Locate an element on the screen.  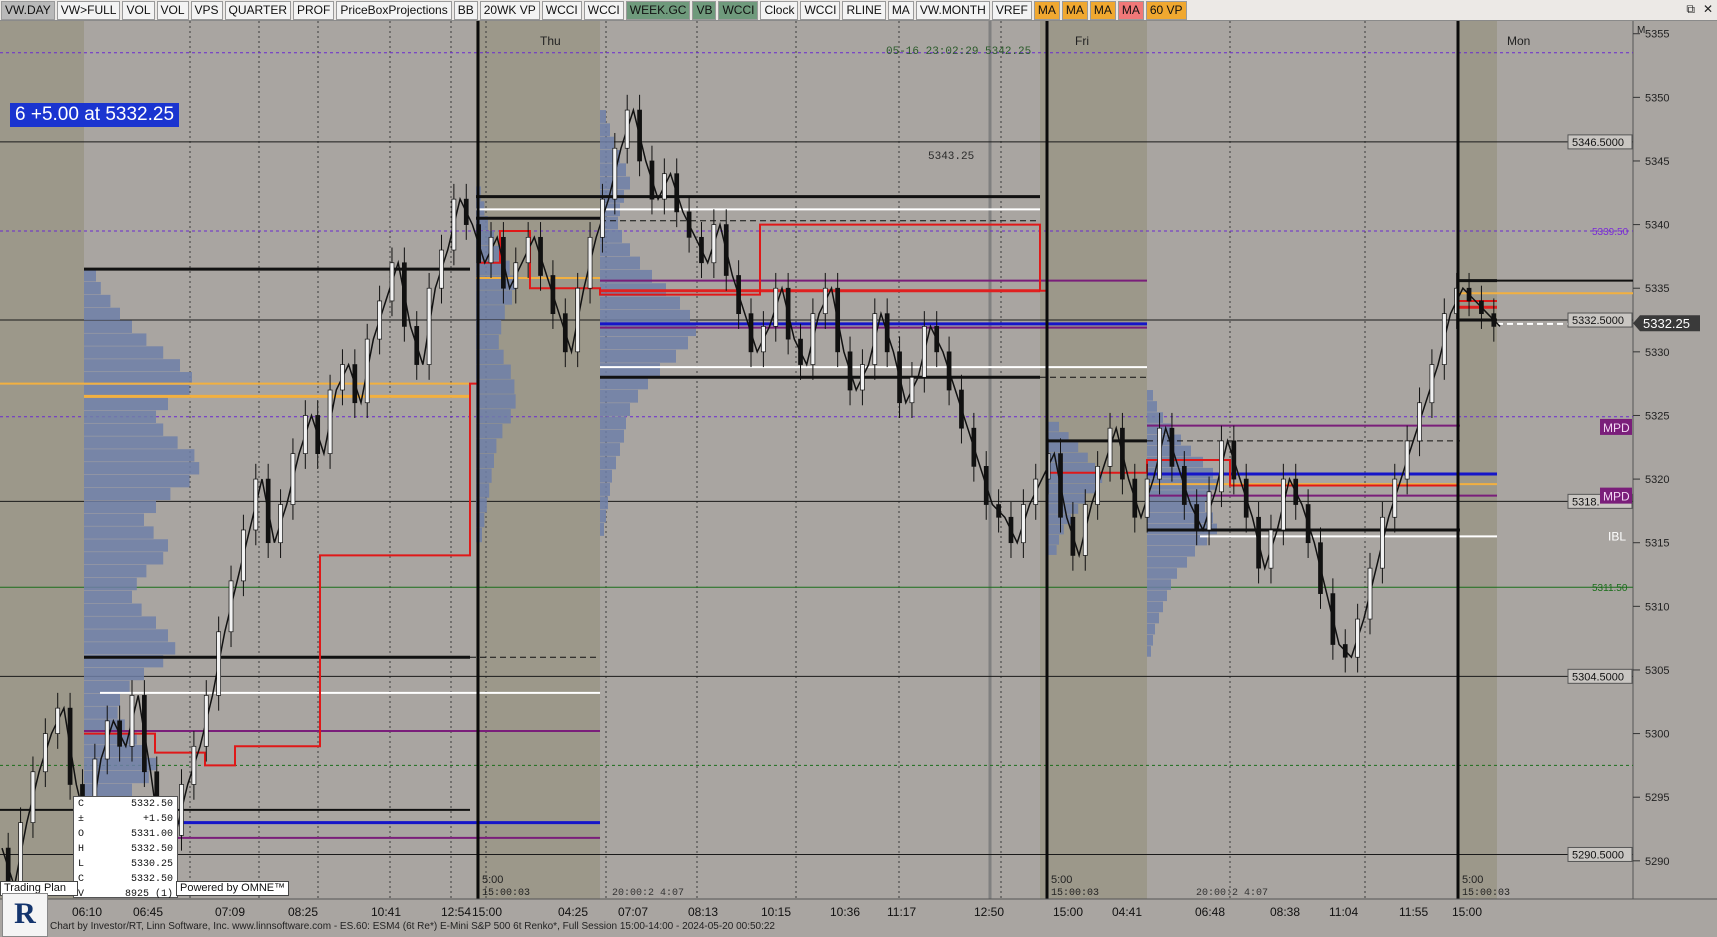
toolbar-button-vw-day: VW.DAY is located at coordinates (28, 10).